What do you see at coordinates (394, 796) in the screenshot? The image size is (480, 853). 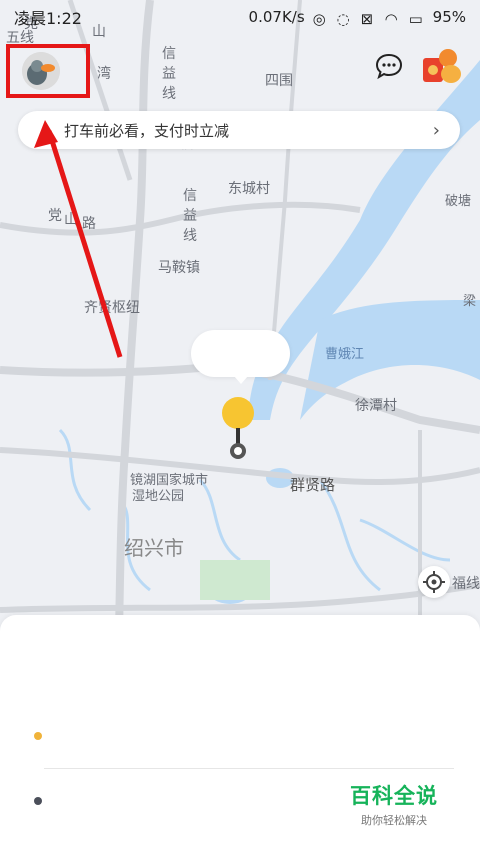 I see `watermark-title: 百科全说` at bounding box center [394, 796].